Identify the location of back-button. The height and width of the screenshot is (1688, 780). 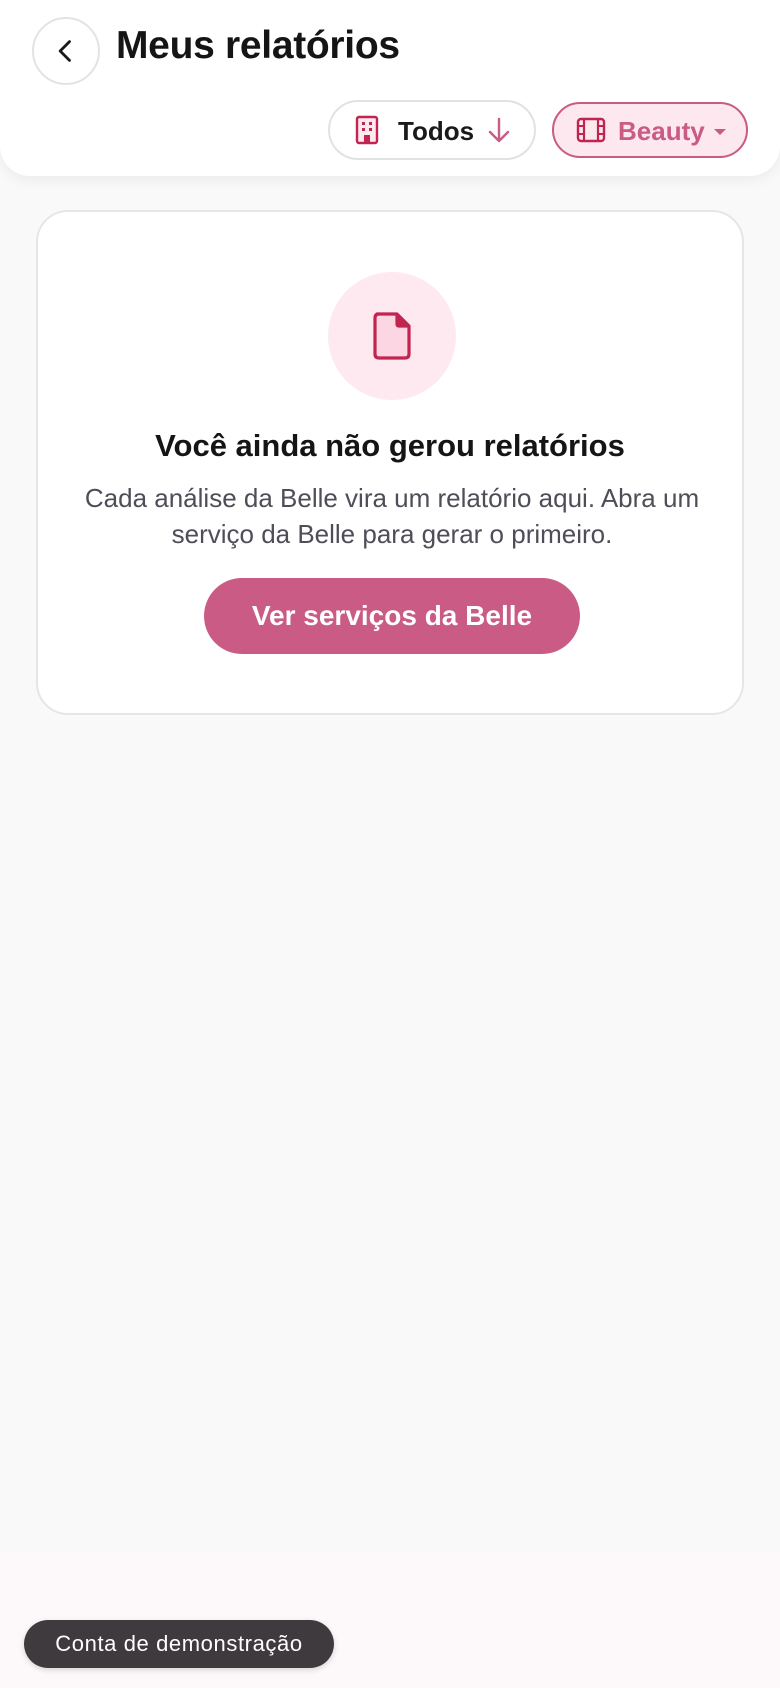
(66, 51).